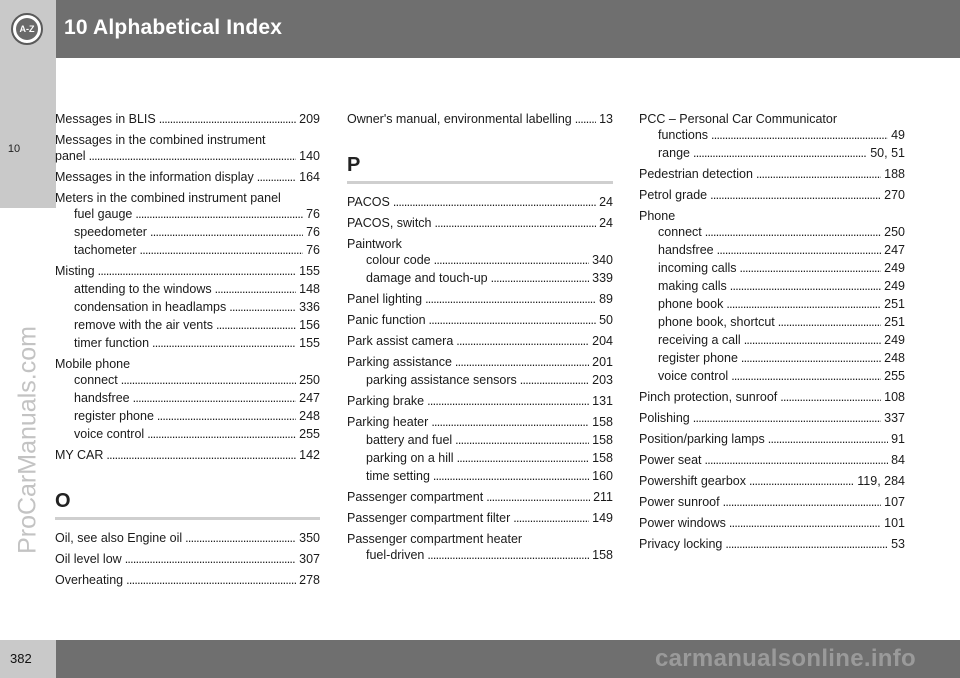  Describe the element at coordinates (309, 434) in the screenshot. I see `page-ref: 255` at that location.